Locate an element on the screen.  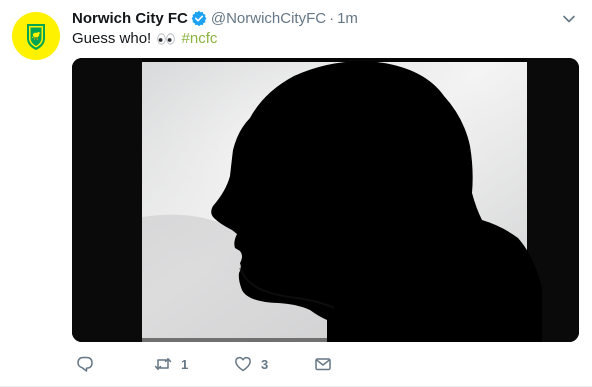
avatar is located at coordinates (36, 36).